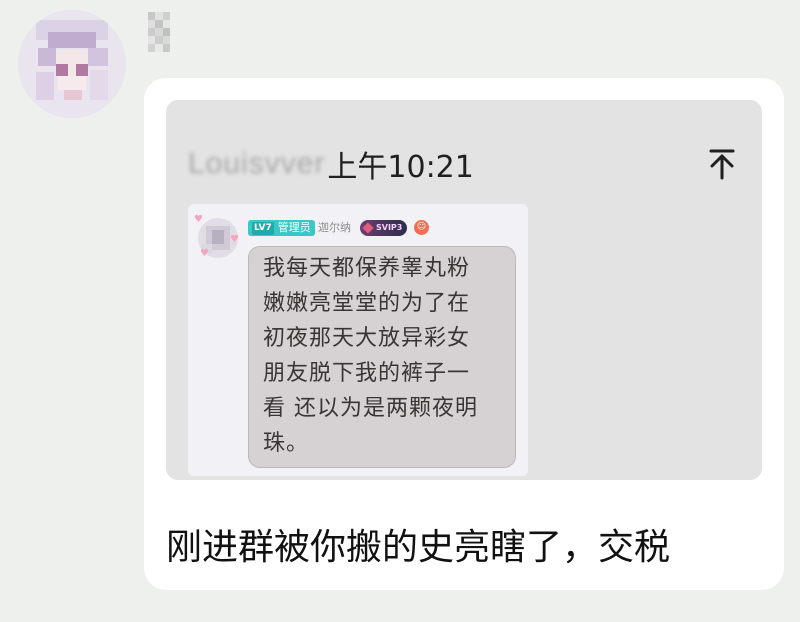 Image resolution: width=800 pixels, height=622 pixels. Describe the element at coordinates (384, 228) in the screenshot. I see `vip-badge: SVIP3` at that location.